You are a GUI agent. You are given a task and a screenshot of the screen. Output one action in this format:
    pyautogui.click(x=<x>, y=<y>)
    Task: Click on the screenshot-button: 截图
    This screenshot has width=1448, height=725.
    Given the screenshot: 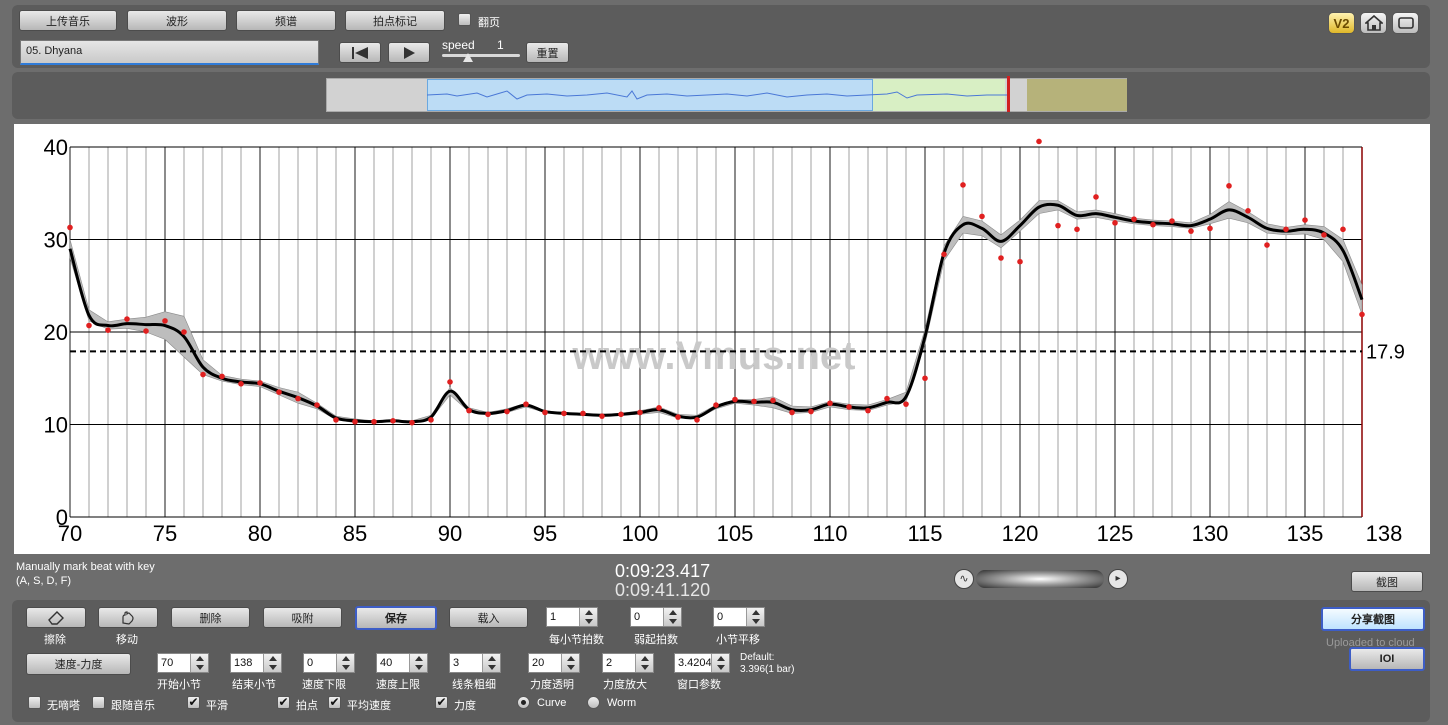 What is the action you would take?
    pyautogui.click(x=1387, y=581)
    